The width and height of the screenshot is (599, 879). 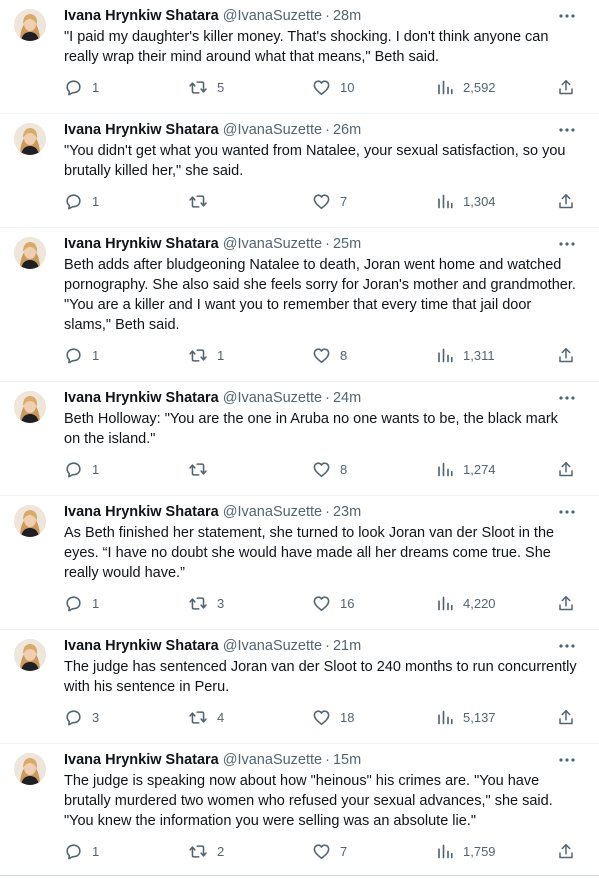 I want to click on tweet-actions: 1 8 1,274, so click(x=323, y=475).